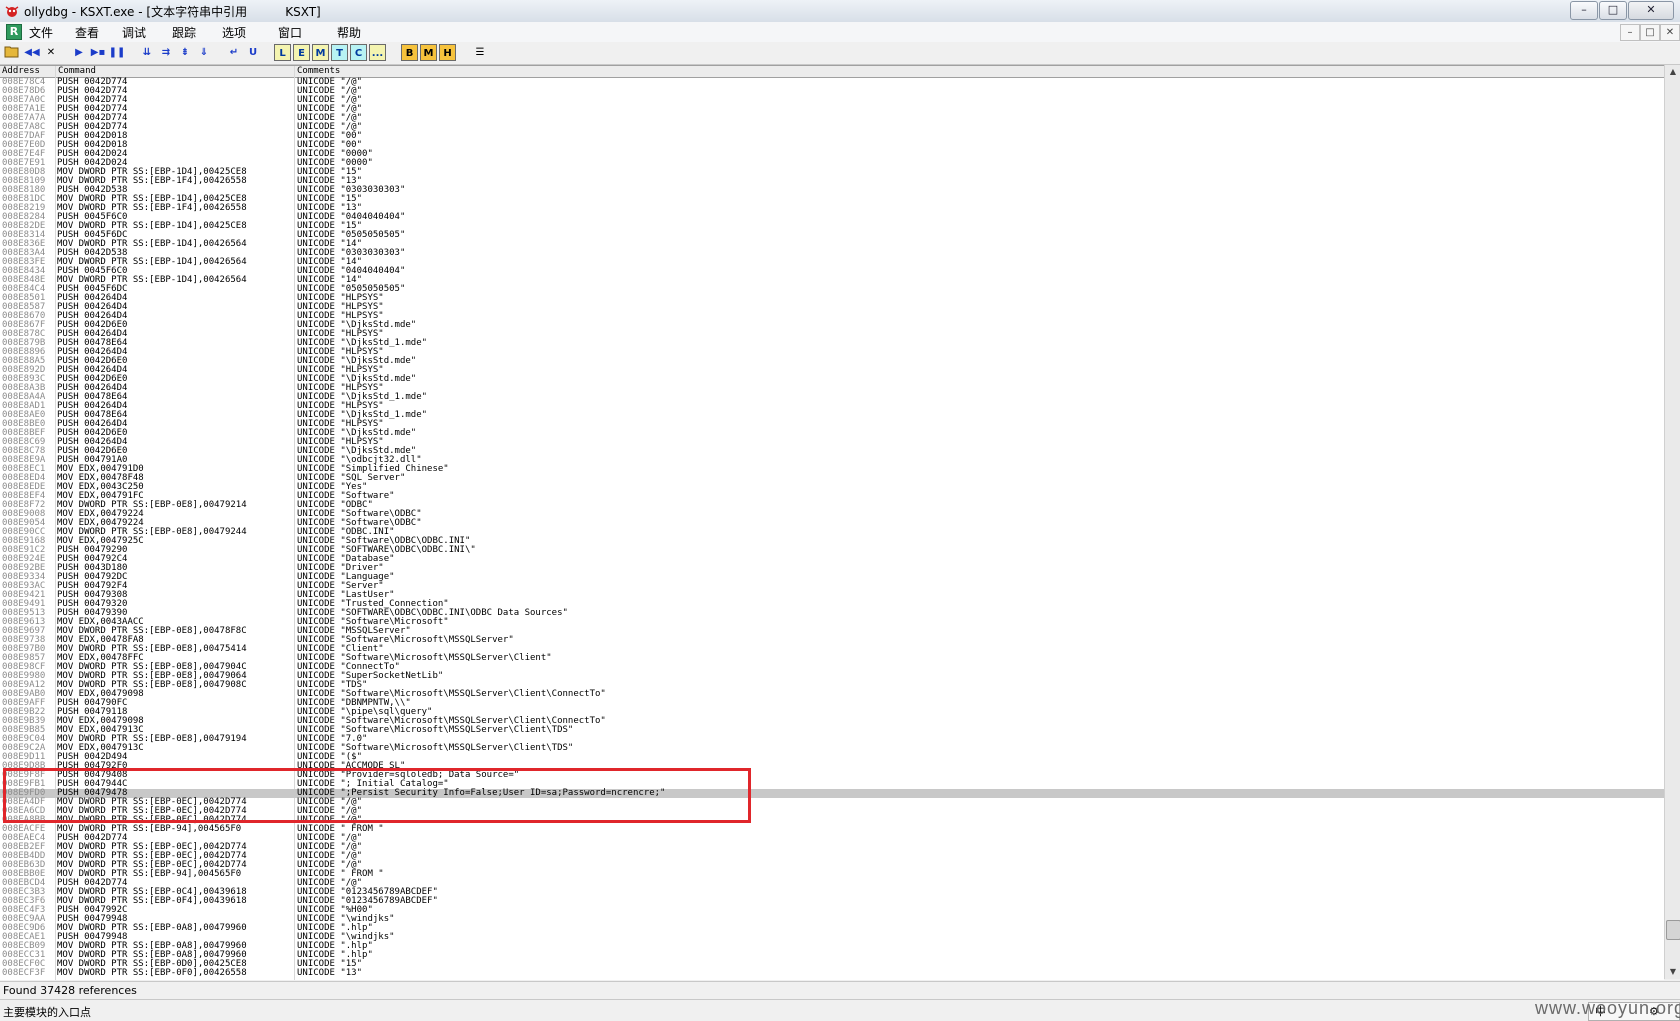 Image resolution: width=1680 pixels, height=1021 pixels. Describe the element at coordinates (234, 32) in the screenshot. I see `menu-options: 选项` at that location.